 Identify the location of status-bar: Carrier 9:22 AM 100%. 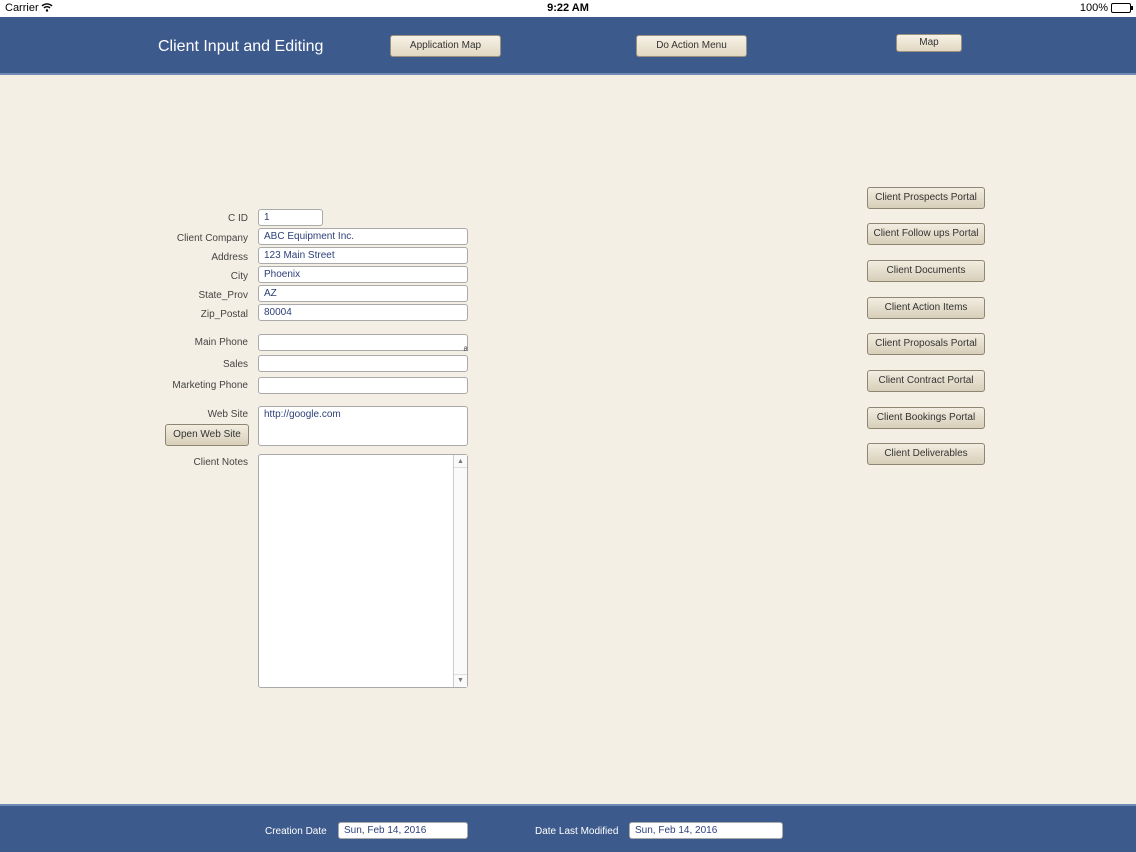
(568, 8).